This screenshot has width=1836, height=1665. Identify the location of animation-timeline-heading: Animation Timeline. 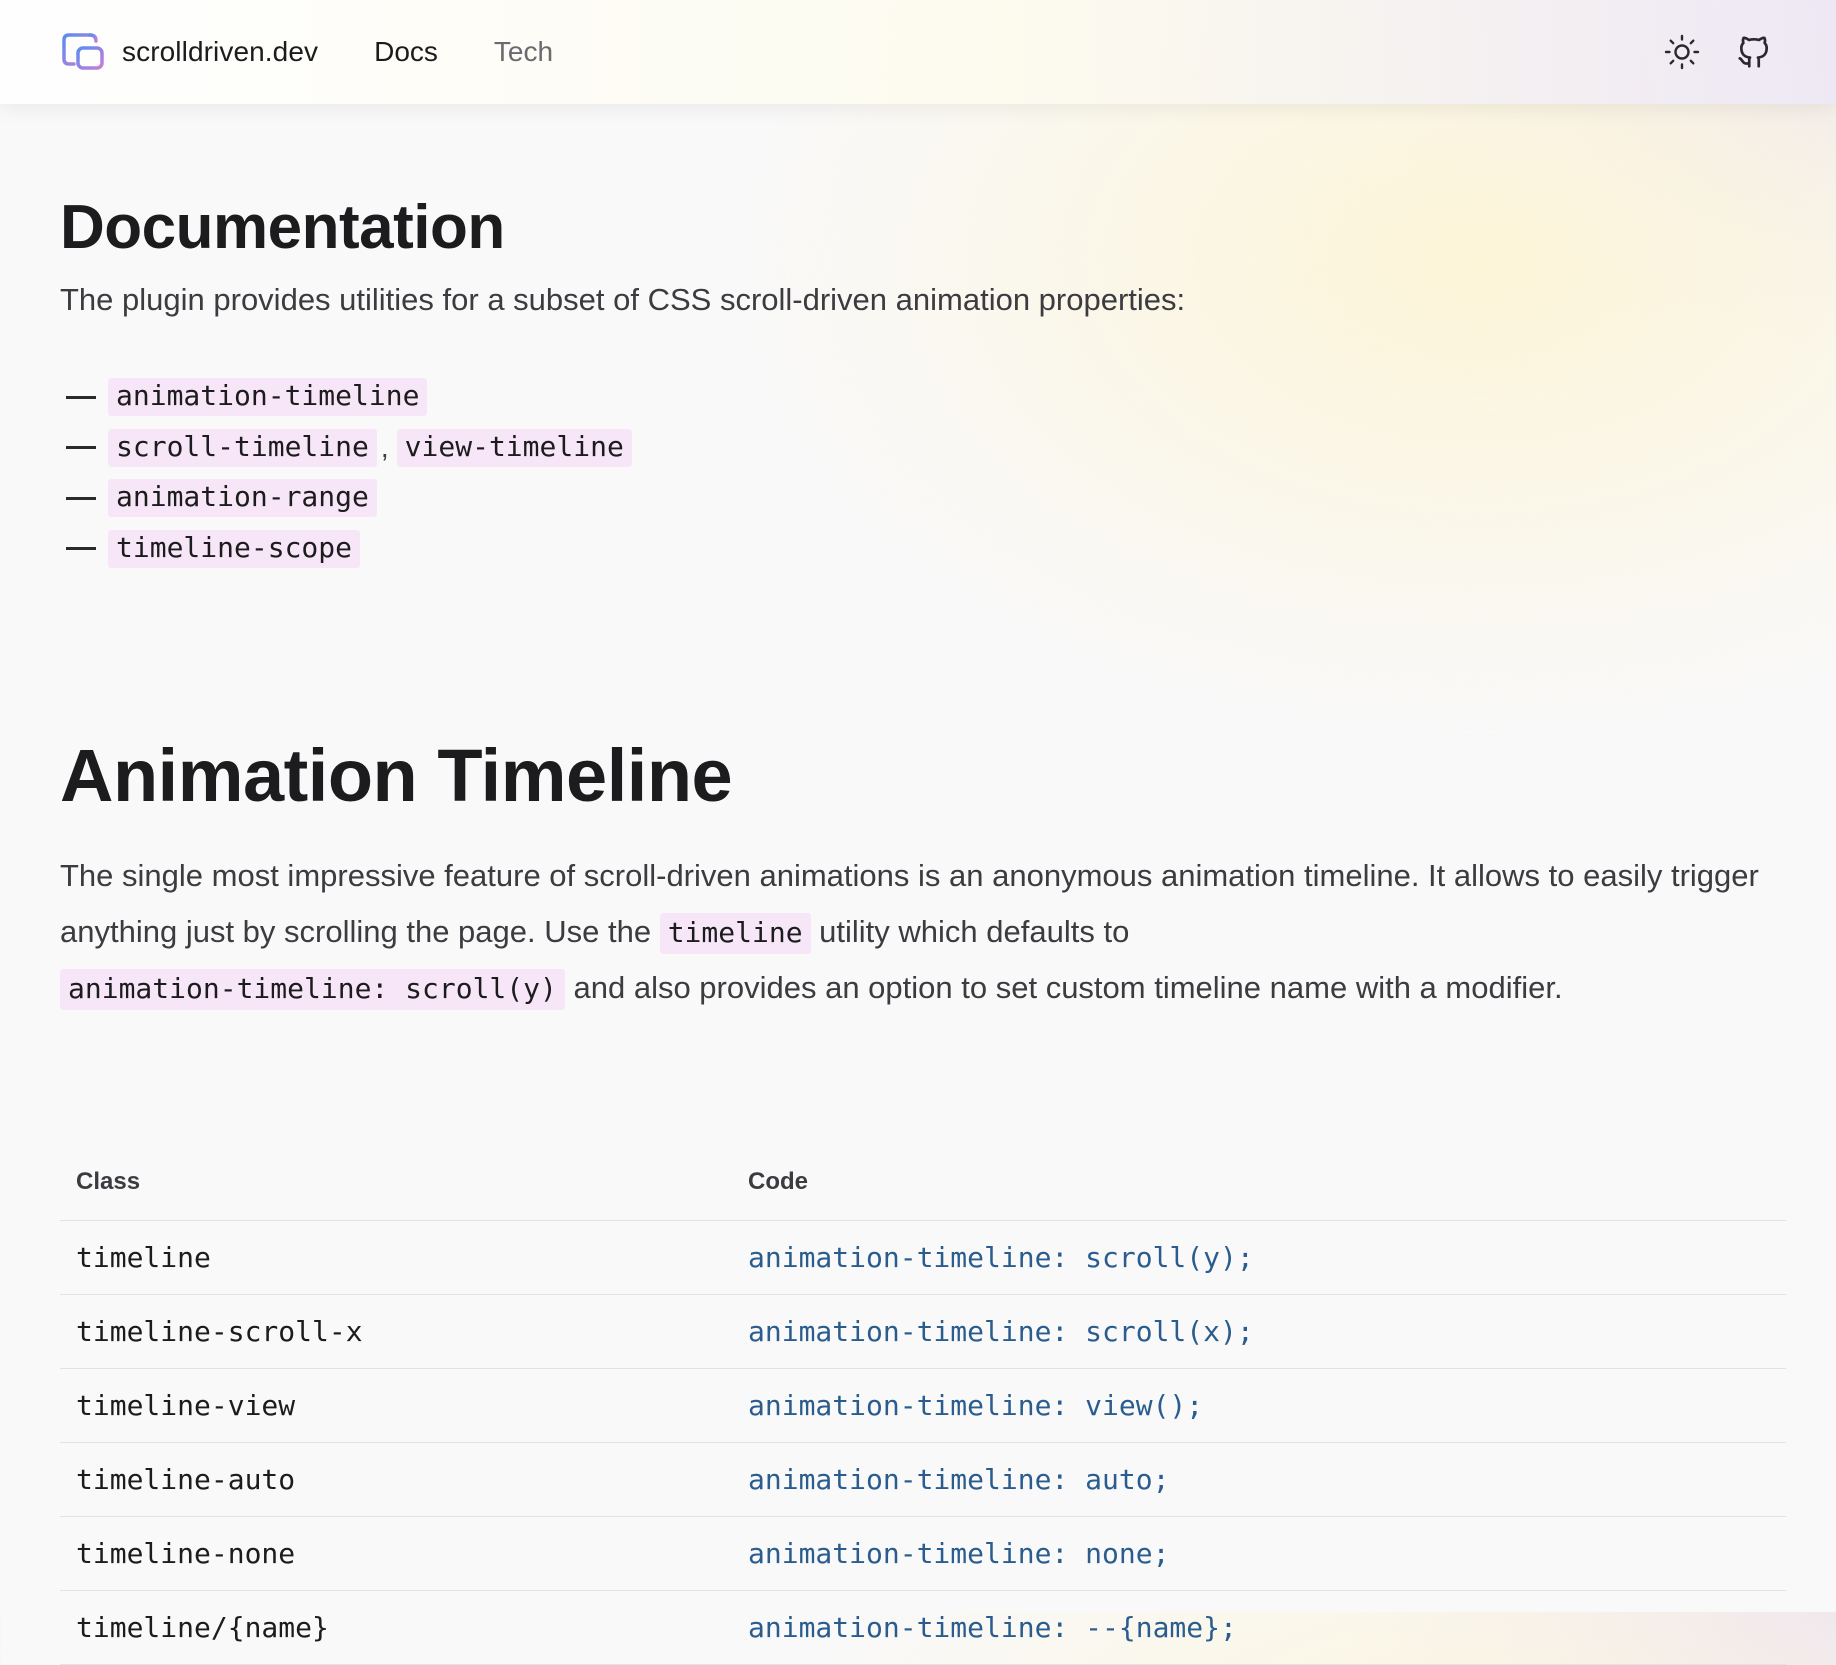
(396, 775).